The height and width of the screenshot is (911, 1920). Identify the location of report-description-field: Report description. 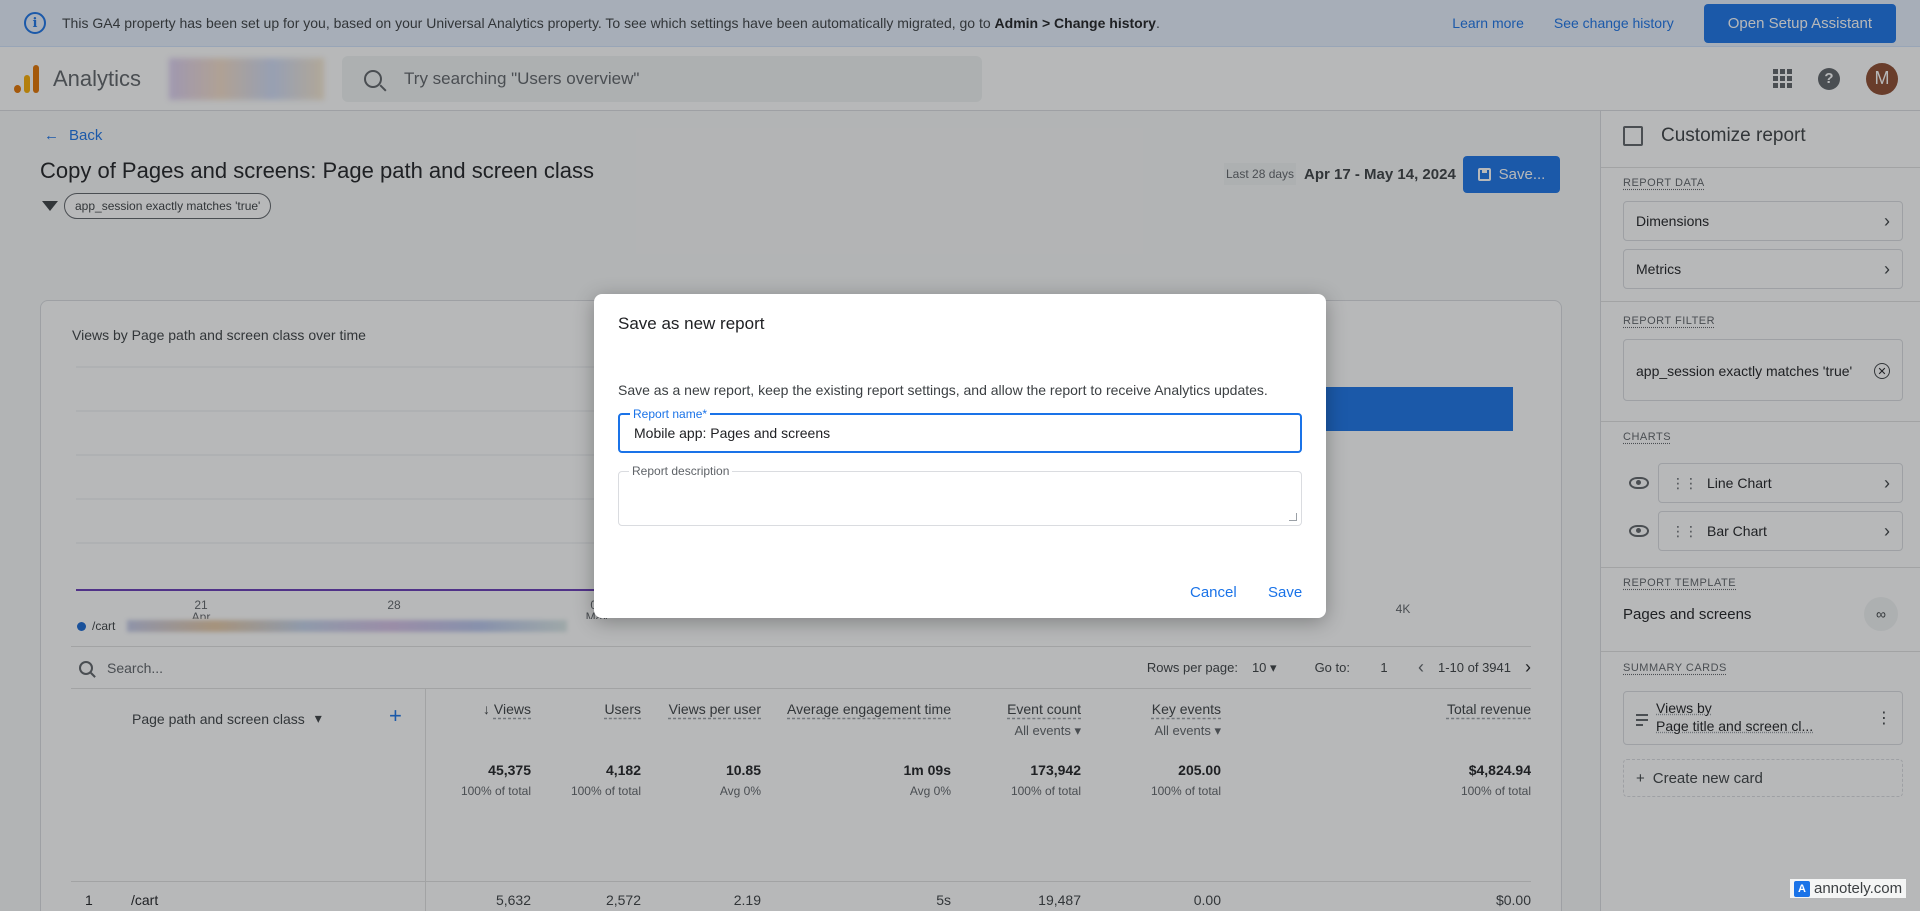
(960, 495).